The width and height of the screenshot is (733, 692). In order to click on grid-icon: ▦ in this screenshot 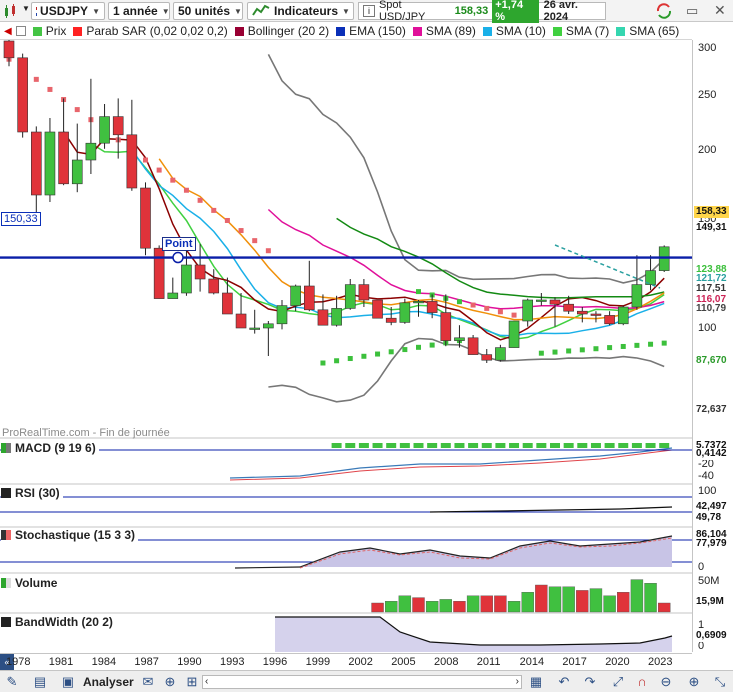, I will do `click(536, 682)`.